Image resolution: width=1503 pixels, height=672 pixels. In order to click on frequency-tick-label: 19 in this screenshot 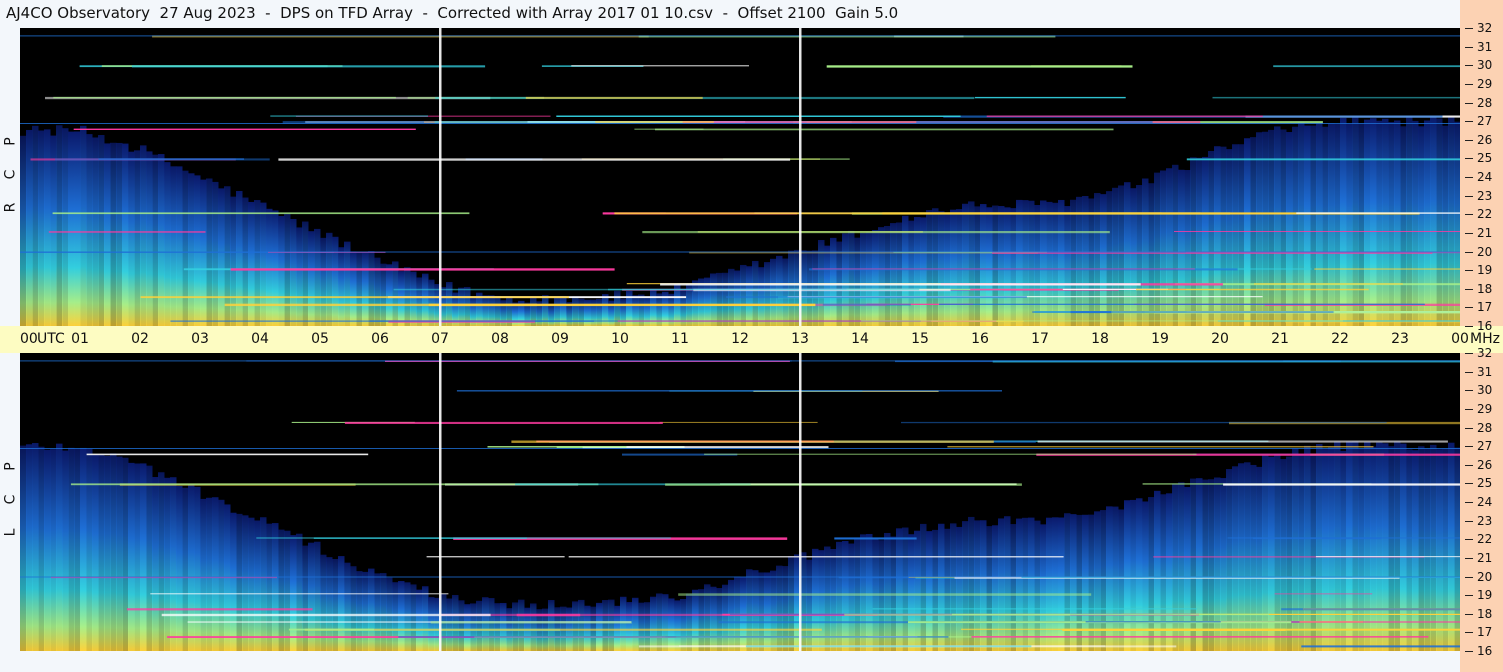, I will do `click(1478, 595)`.